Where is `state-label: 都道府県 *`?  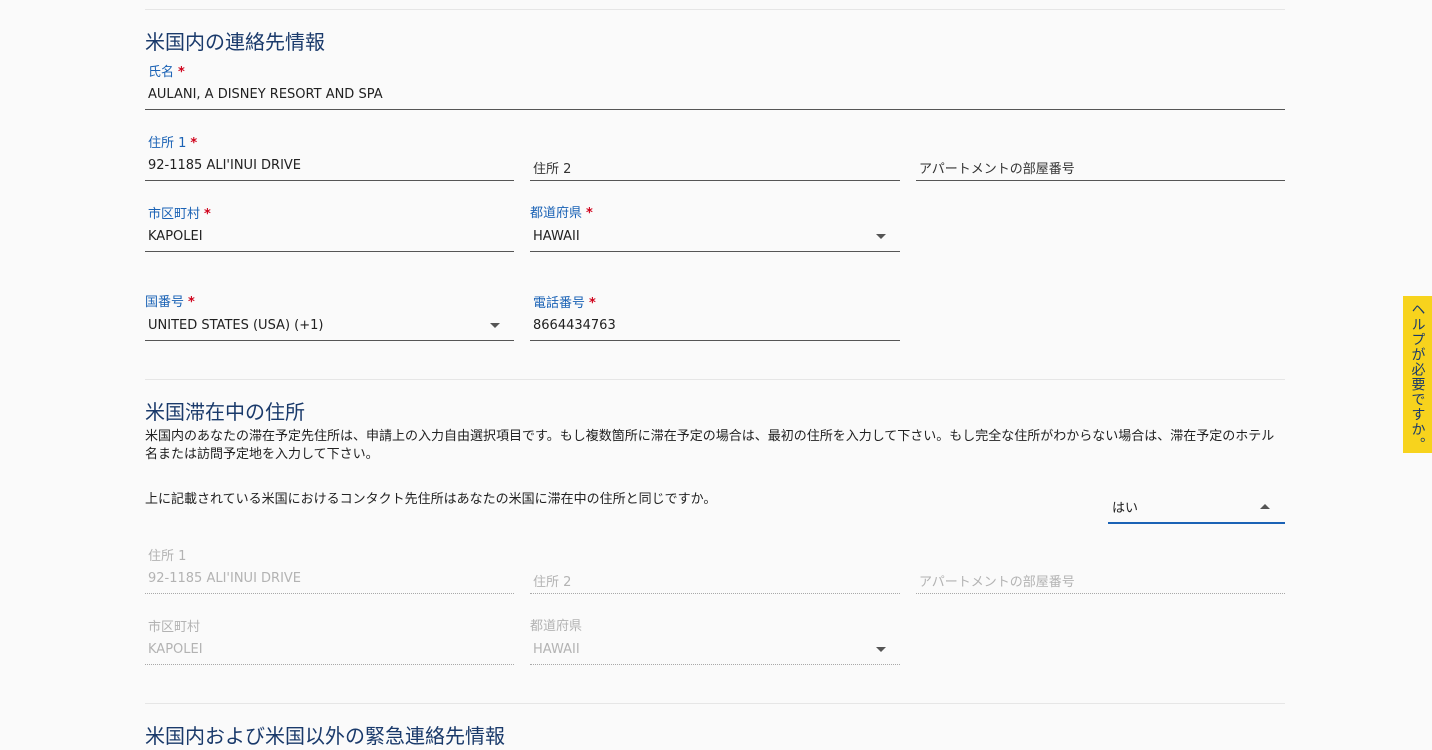
state-label: 都道府県 * is located at coordinates (561, 213).